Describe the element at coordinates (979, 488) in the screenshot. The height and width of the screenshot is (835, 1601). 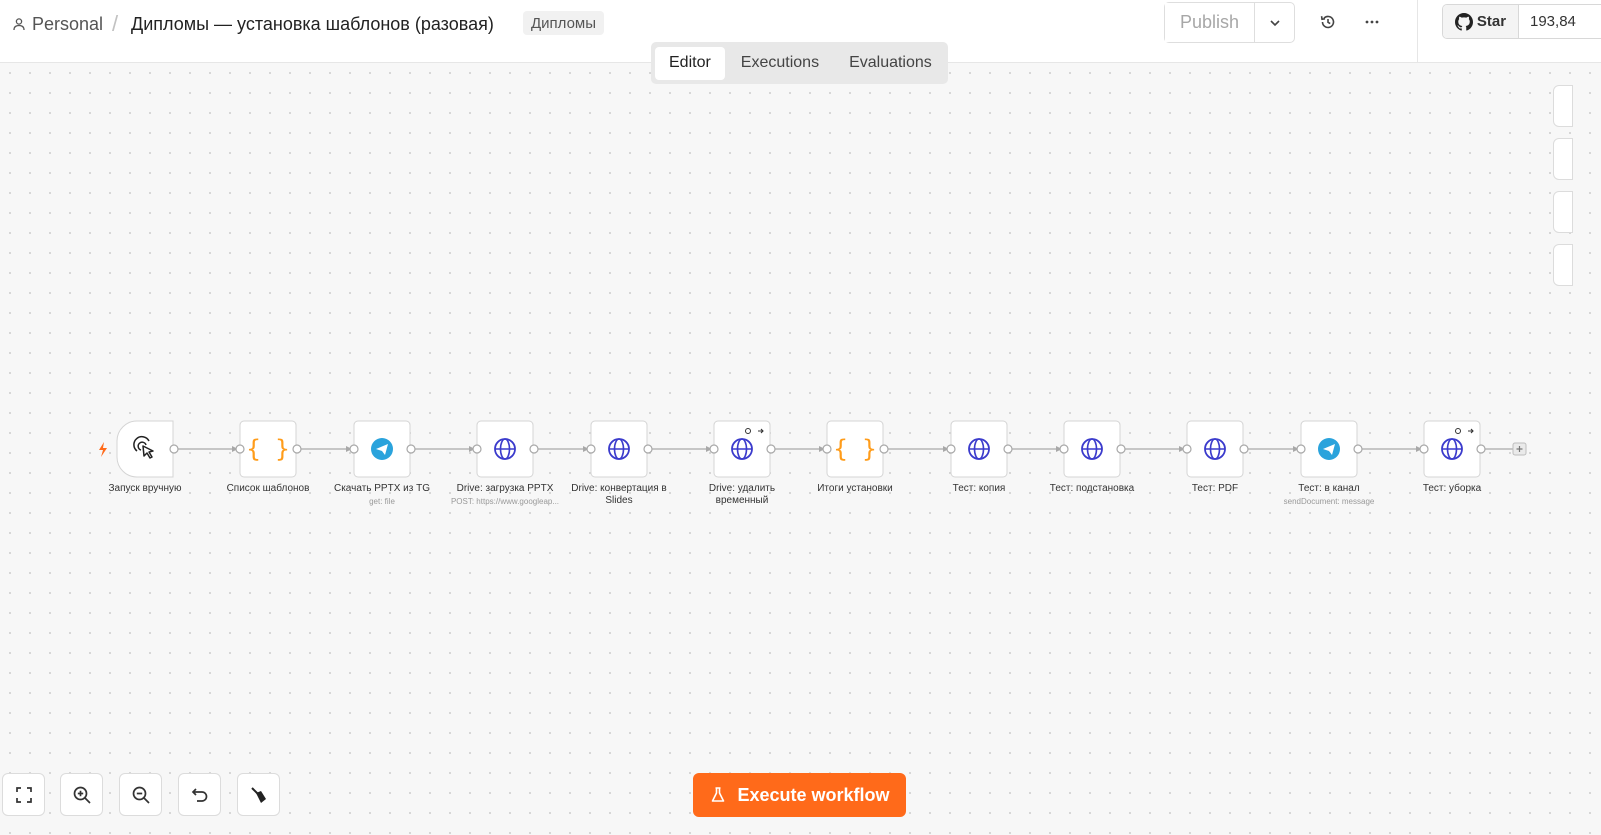
I see `node-label: Тест: копия` at that location.